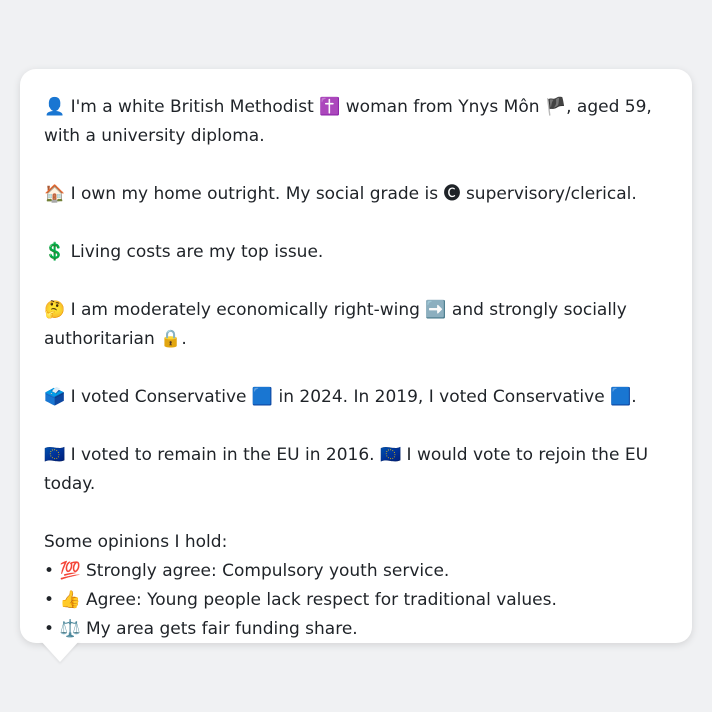 This screenshot has height=712, width=712. Describe the element at coordinates (330, 107) in the screenshot. I see `cross-icon: ✝️` at that location.